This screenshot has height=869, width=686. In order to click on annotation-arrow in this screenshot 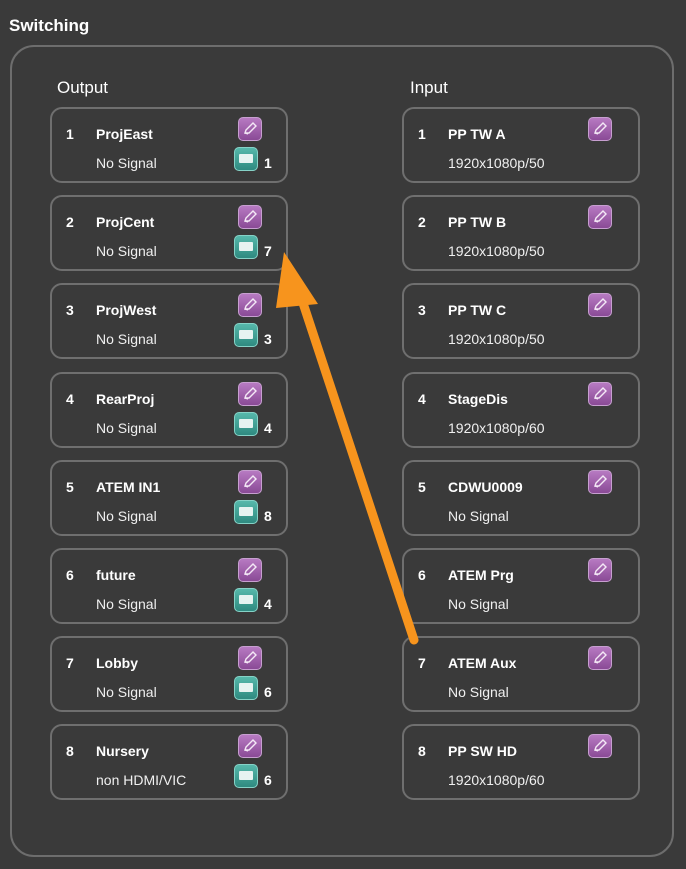, I will do `click(347, 448)`.